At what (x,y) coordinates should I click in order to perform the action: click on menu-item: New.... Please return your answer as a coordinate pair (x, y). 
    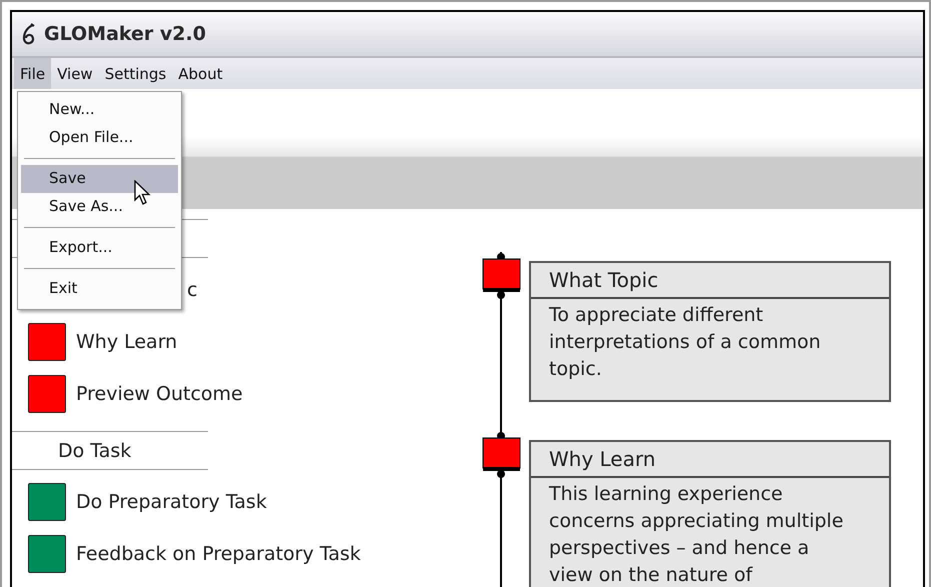
    Looking at the image, I should click on (99, 110).